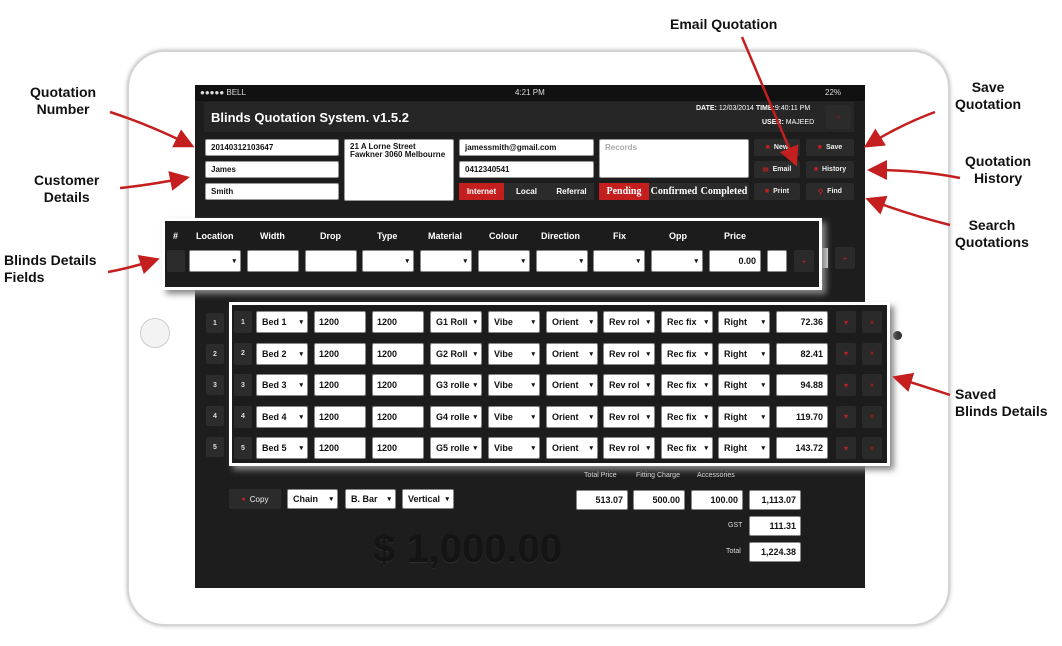 This screenshot has height=646, width=1062. I want to click on arrow-saved, so click(921, 384).